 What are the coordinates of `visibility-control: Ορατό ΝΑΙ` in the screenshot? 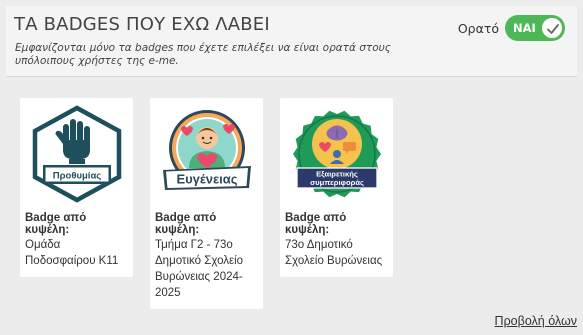 It's located at (511, 28).